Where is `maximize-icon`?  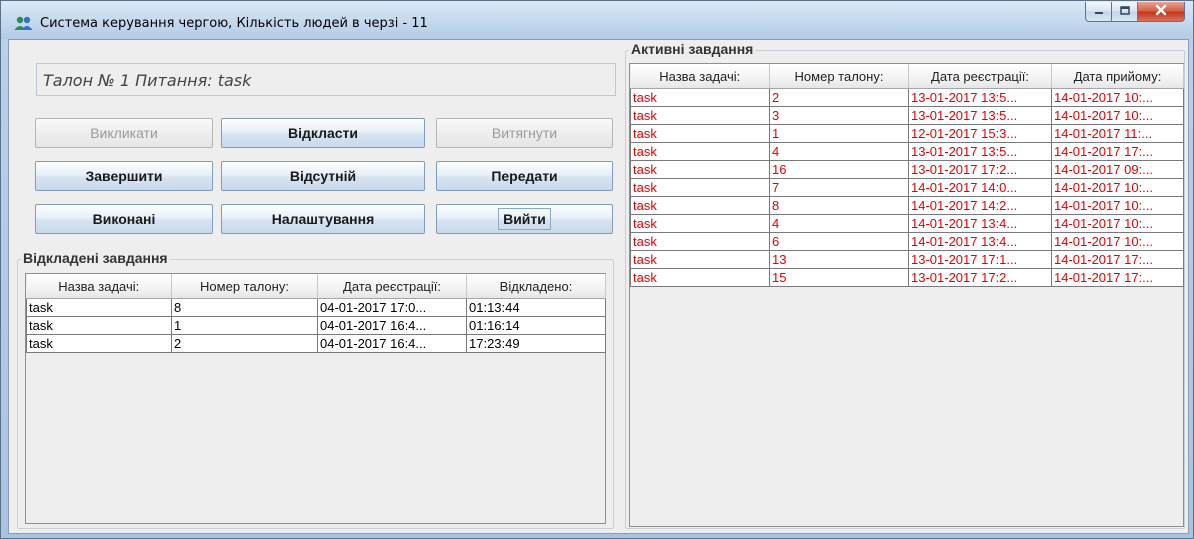
maximize-icon is located at coordinates (1125, 12).